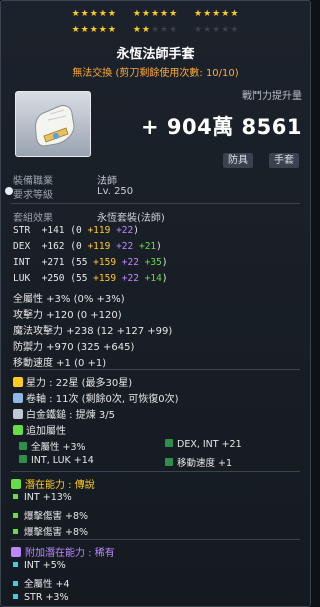 The height and width of the screenshot is (607, 320). I want to click on star-icon-group: ★★, so click(141, 30).